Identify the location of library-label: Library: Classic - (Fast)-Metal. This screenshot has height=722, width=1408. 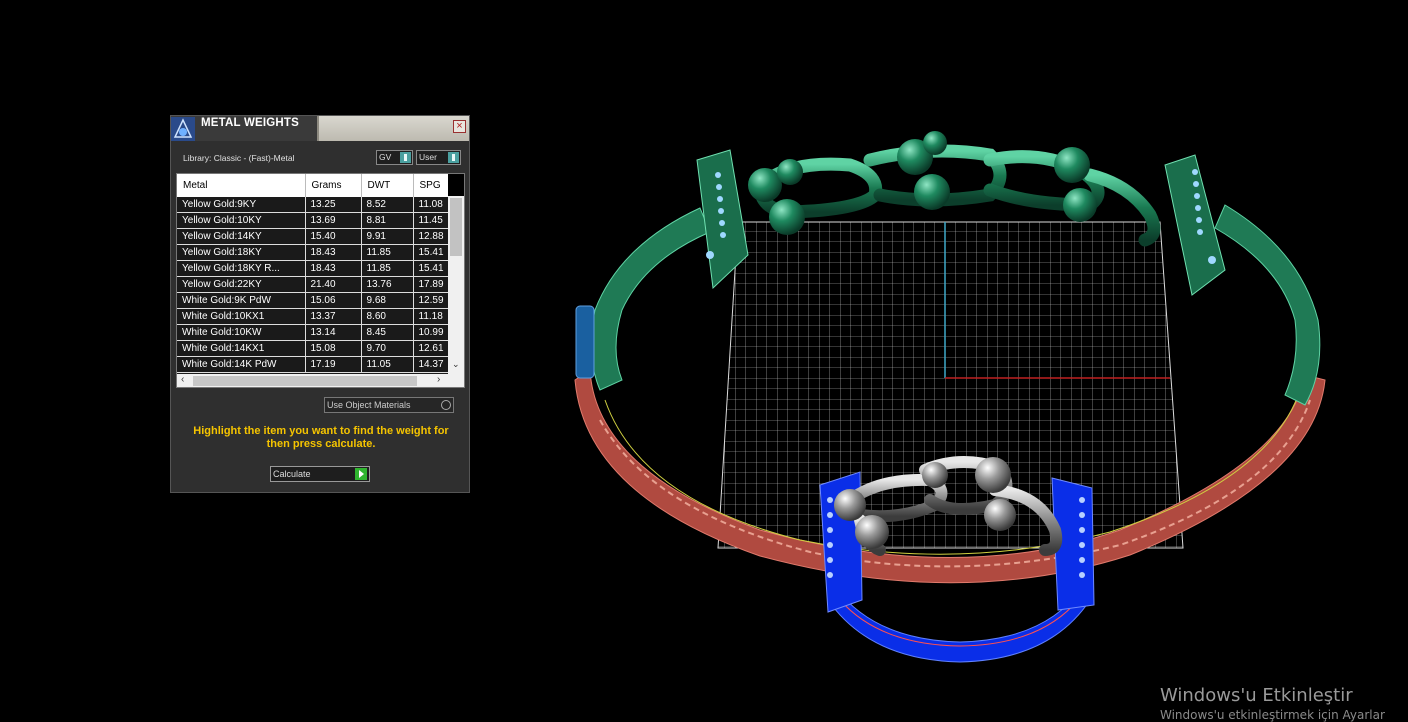
(239, 158).